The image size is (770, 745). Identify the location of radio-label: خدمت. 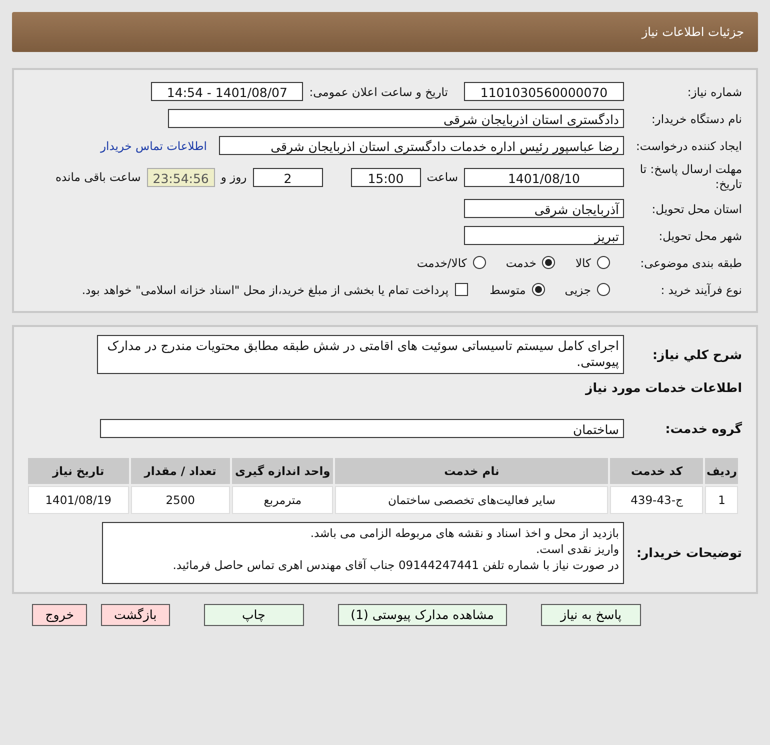
(521, 263).